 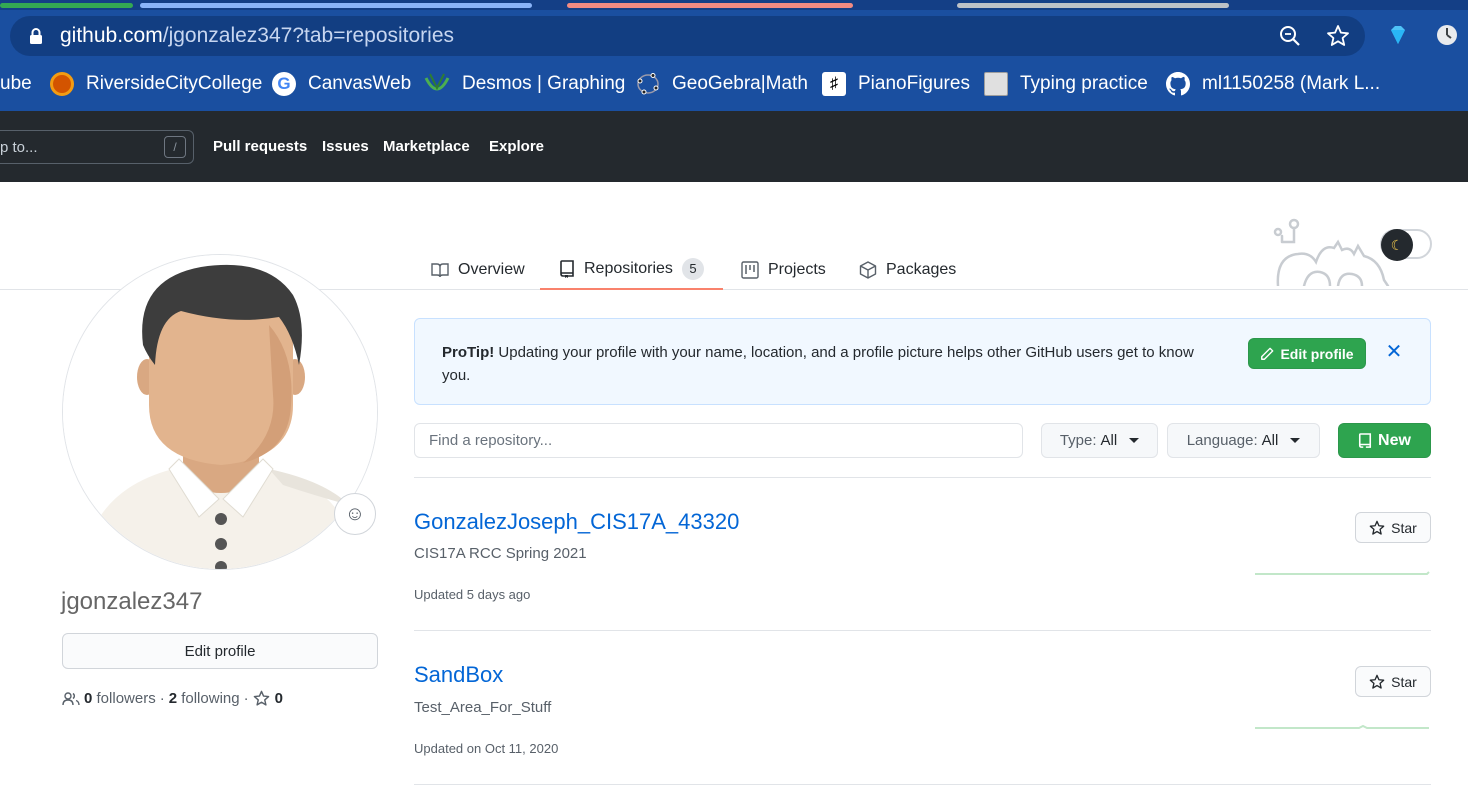 I want to click on new-button-label: New, so click(x=1394, y=440).